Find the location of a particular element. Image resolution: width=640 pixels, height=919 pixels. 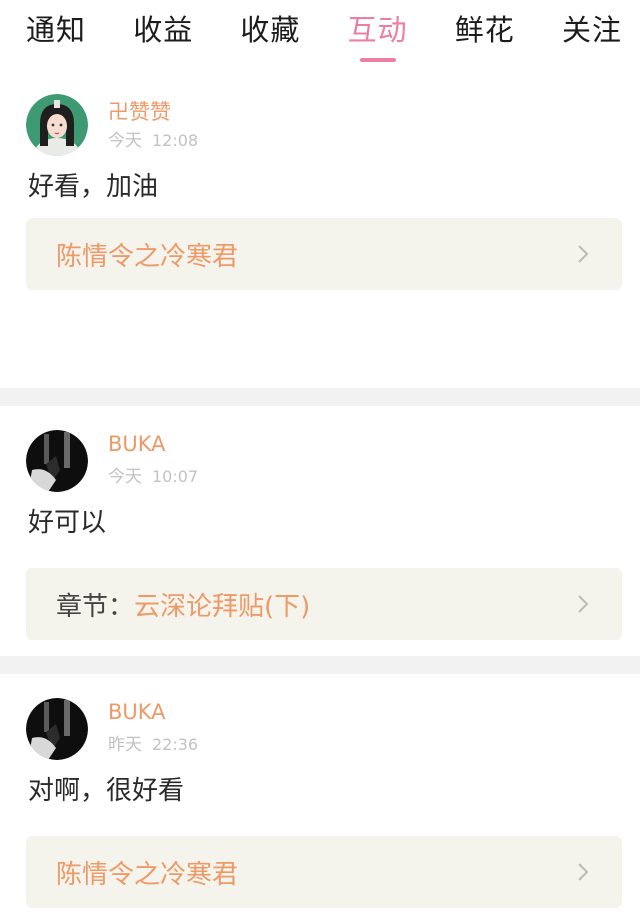

tab-notifications: 通知 is located at coordinates (56, 35).